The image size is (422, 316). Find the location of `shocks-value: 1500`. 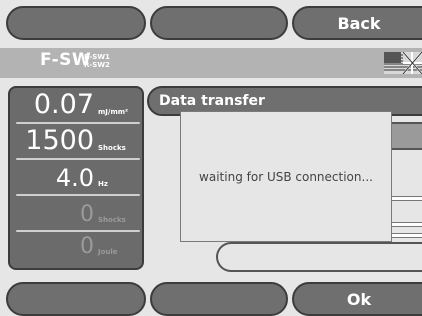

shocks-value: 1500 is located at coordinates (59, 140).